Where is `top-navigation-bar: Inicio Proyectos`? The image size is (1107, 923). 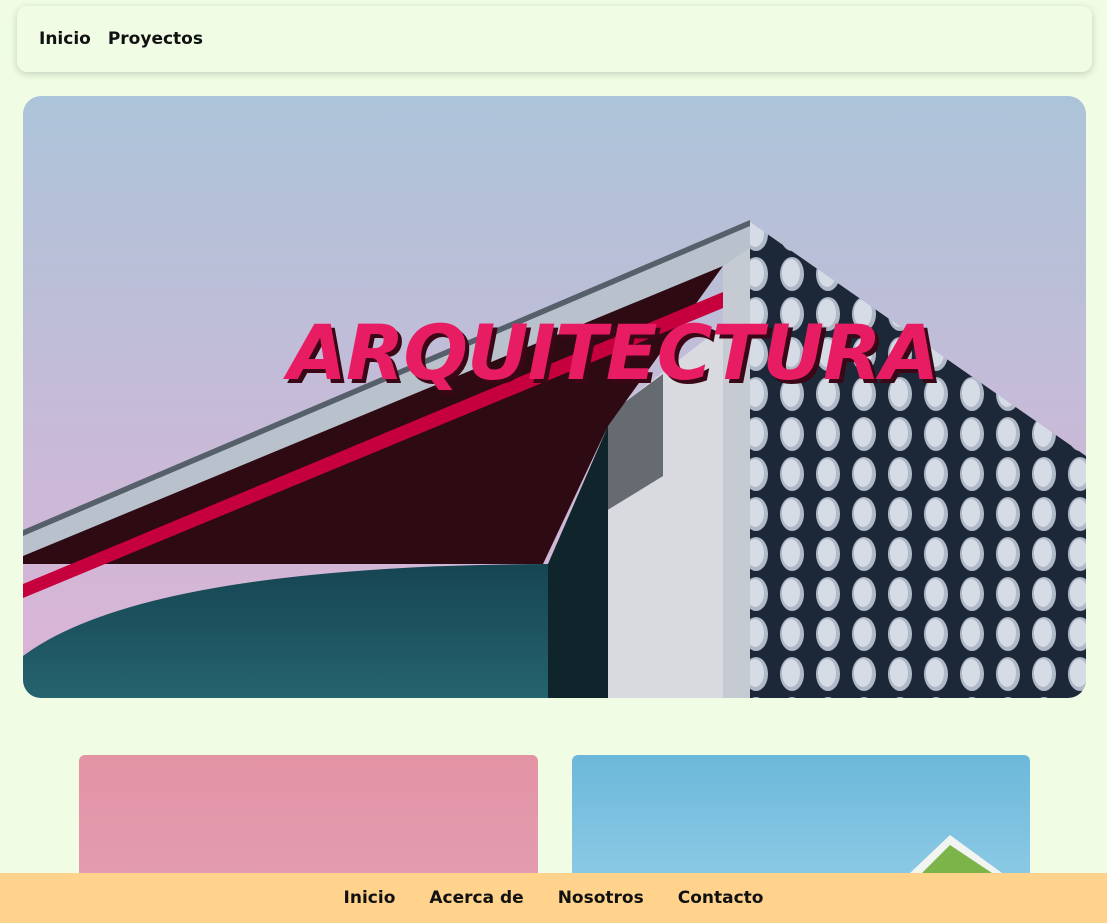
top-navigation-bar: Inicio Proyectos is located at coordinates (554, 39).